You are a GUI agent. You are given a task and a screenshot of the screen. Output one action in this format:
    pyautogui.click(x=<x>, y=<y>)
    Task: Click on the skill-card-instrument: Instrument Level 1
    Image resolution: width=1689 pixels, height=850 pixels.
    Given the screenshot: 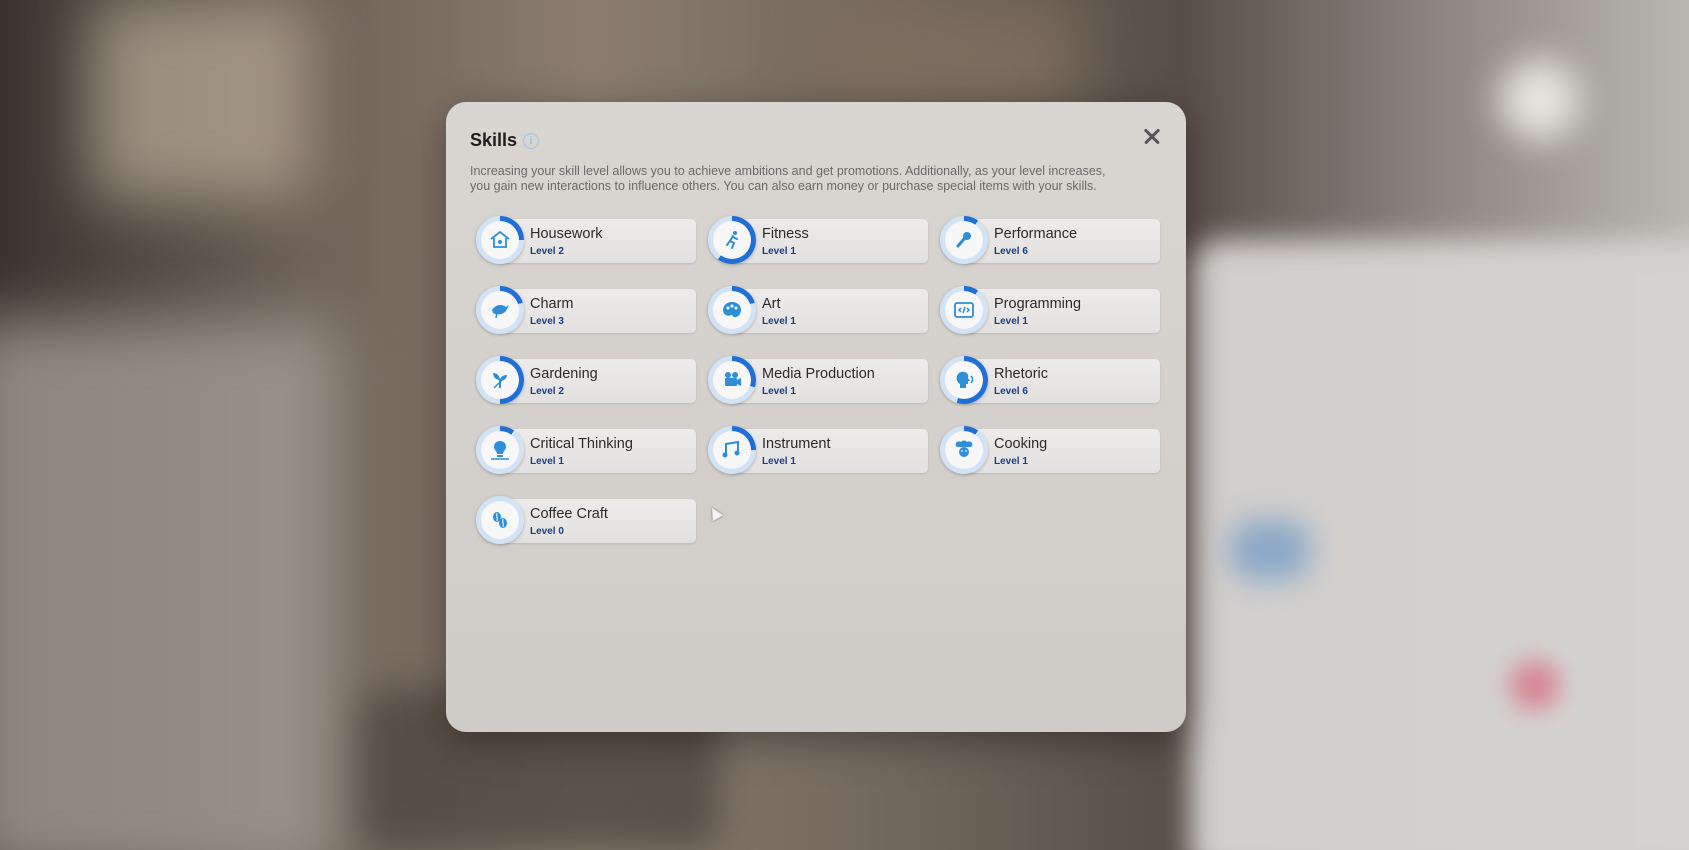 What is the action you would take?
    pyautogui.click(x=818, y=450)
    